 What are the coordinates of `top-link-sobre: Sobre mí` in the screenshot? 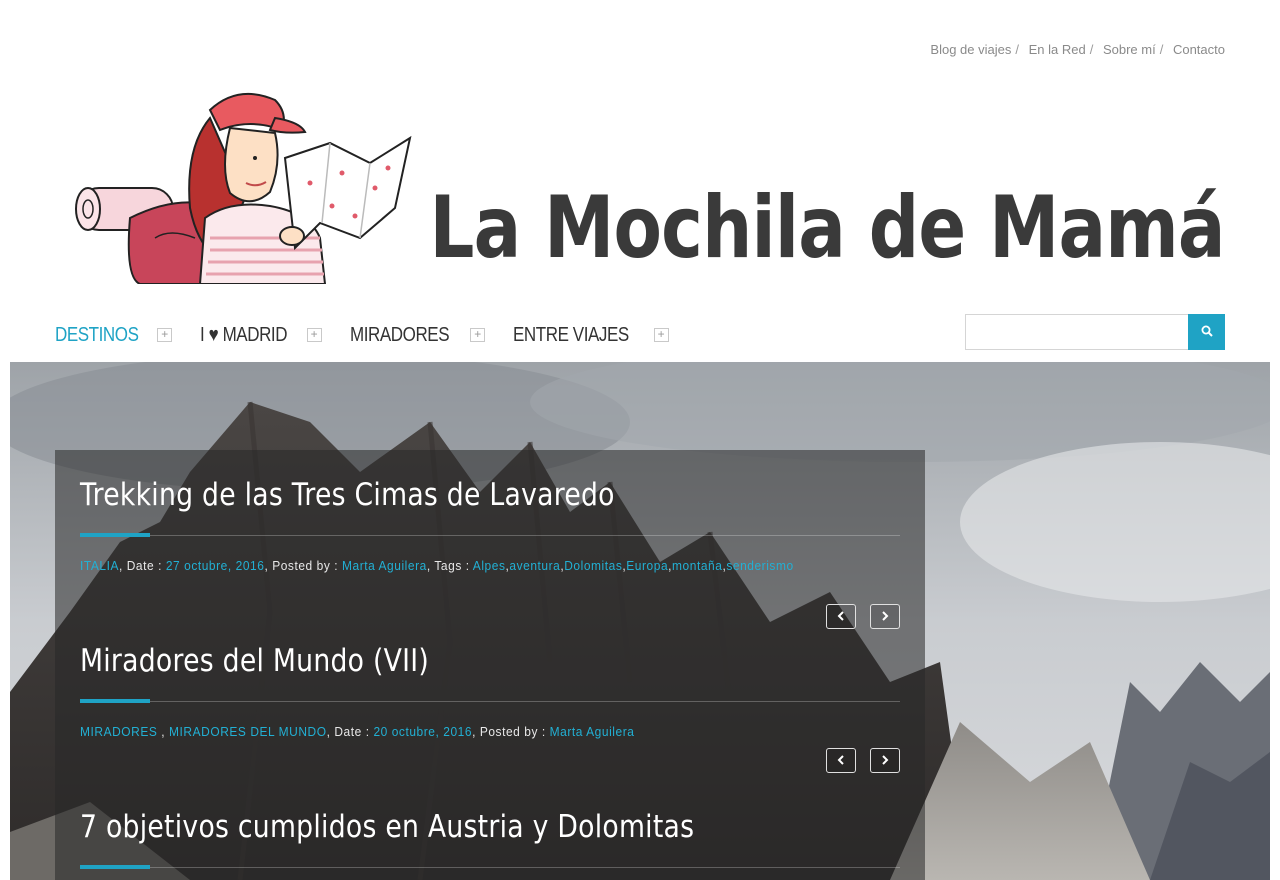 It's located at (1129, 49).